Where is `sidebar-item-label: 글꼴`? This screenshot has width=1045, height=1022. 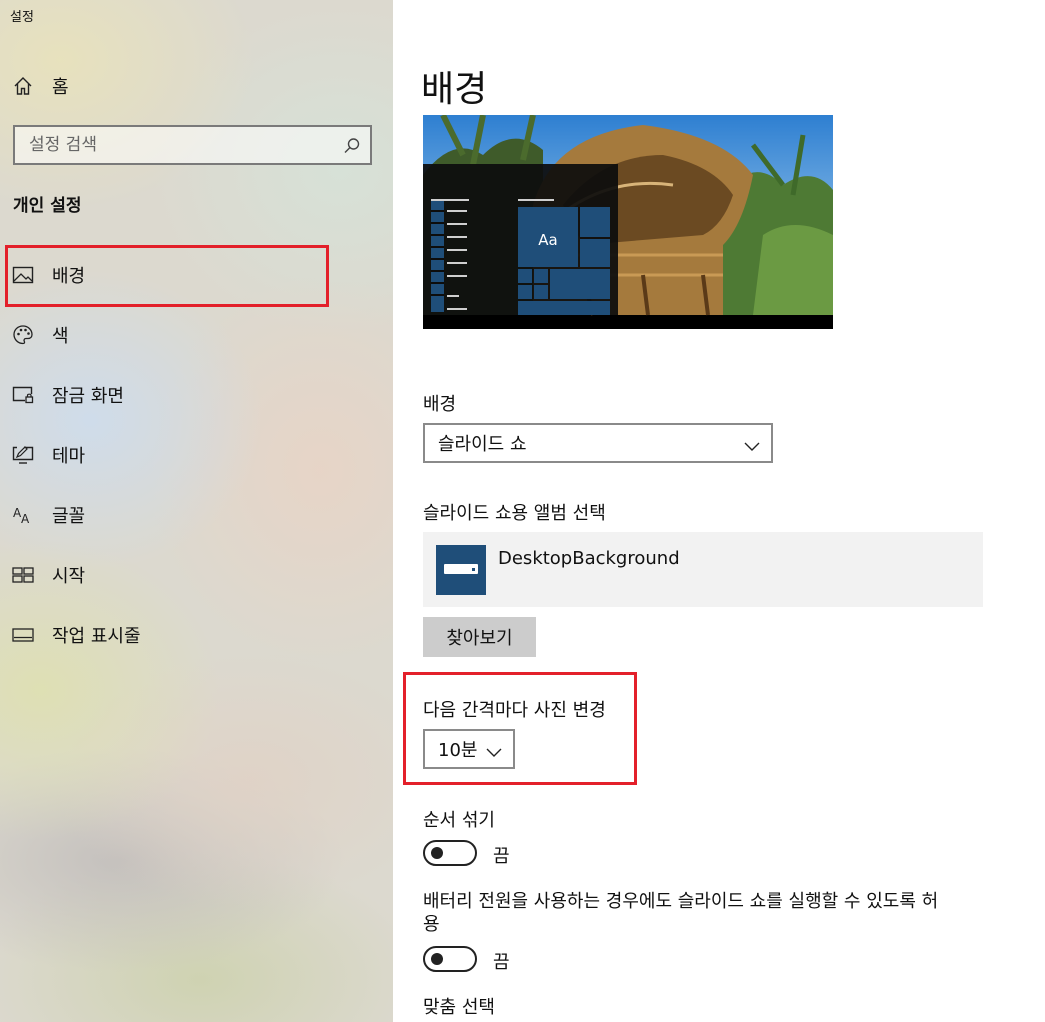
sidebar-item-label: 글꼴 is located at coordinates (69, 516).